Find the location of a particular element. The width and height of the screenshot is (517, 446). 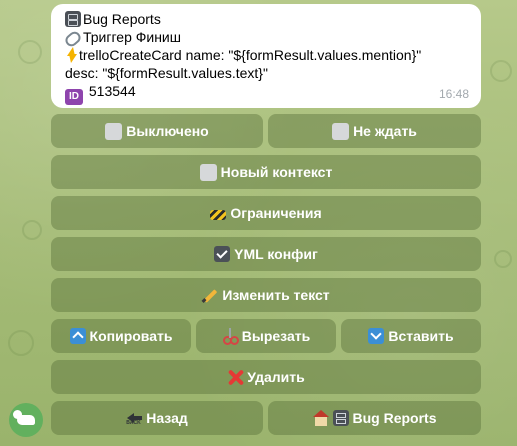

message-title-line: Bug Reports is located at coordinates (267, 19).